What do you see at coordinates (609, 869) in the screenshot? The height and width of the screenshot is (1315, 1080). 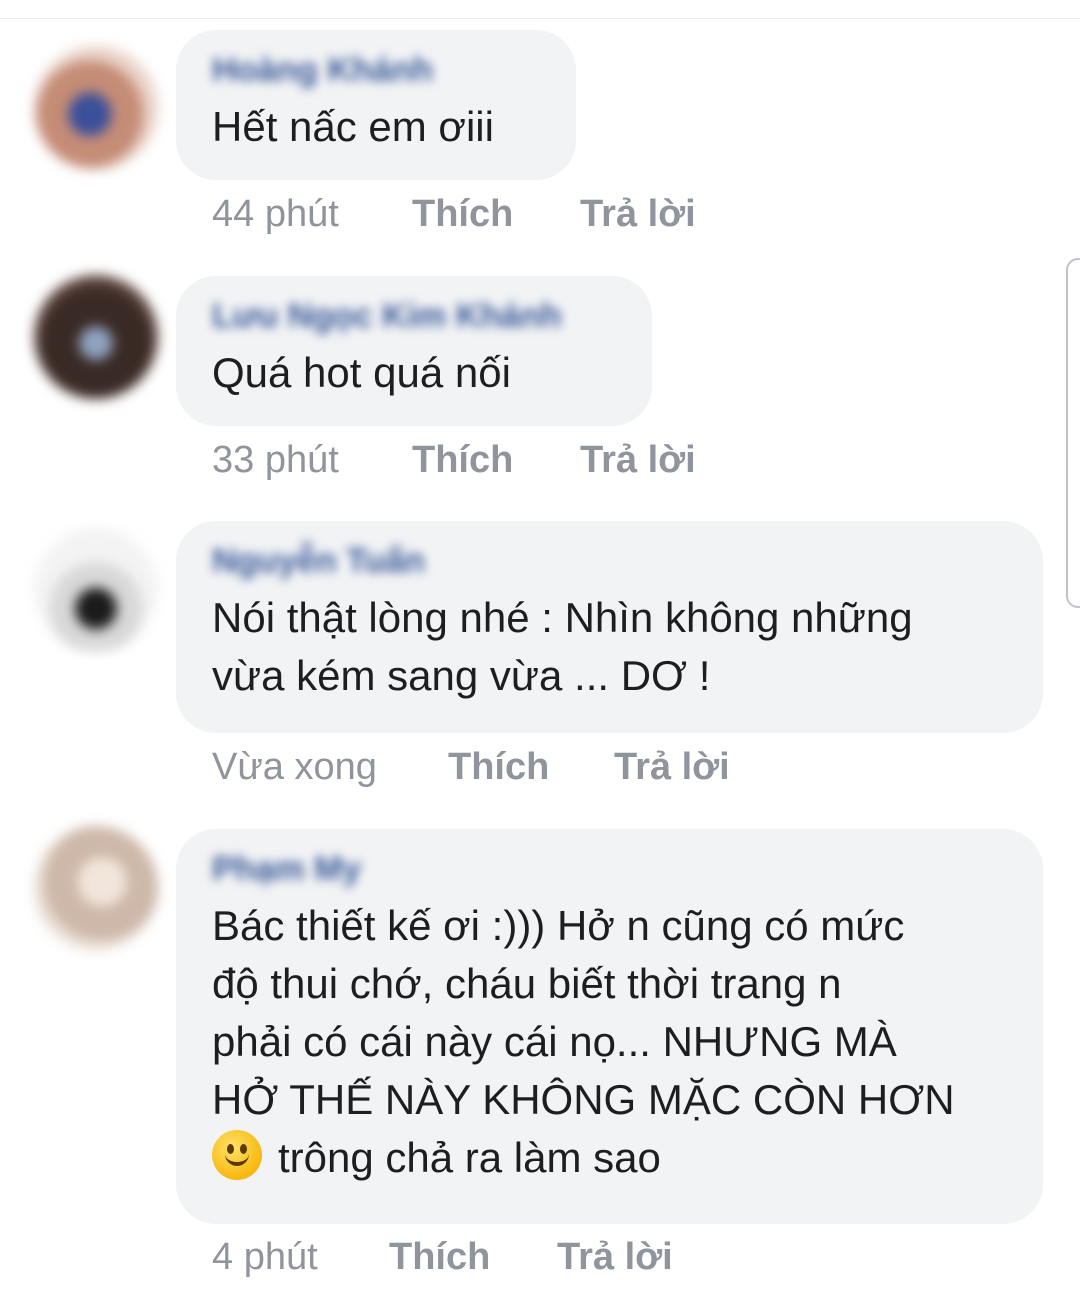 I see `comment-author: Phạm My` at bounding box center [609, 869].